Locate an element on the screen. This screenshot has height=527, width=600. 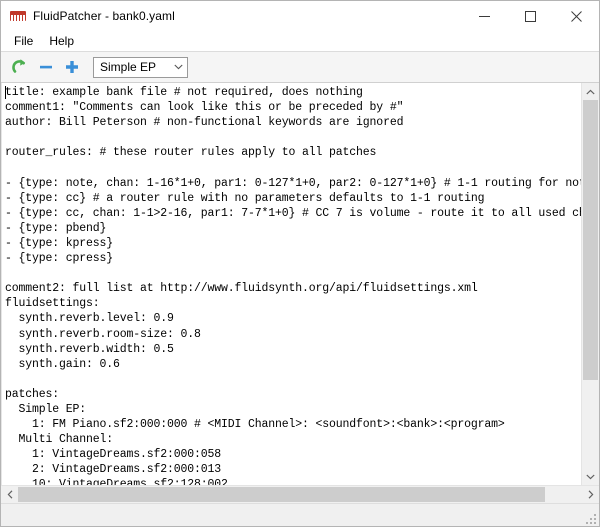
horizontal-scroll-track is located at coordinates (300, 494).